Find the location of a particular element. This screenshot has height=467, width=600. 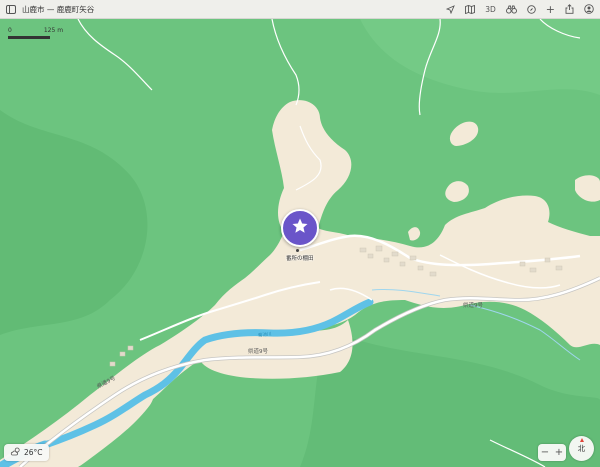

binoculars-icon is located at coordinates (511, 9).